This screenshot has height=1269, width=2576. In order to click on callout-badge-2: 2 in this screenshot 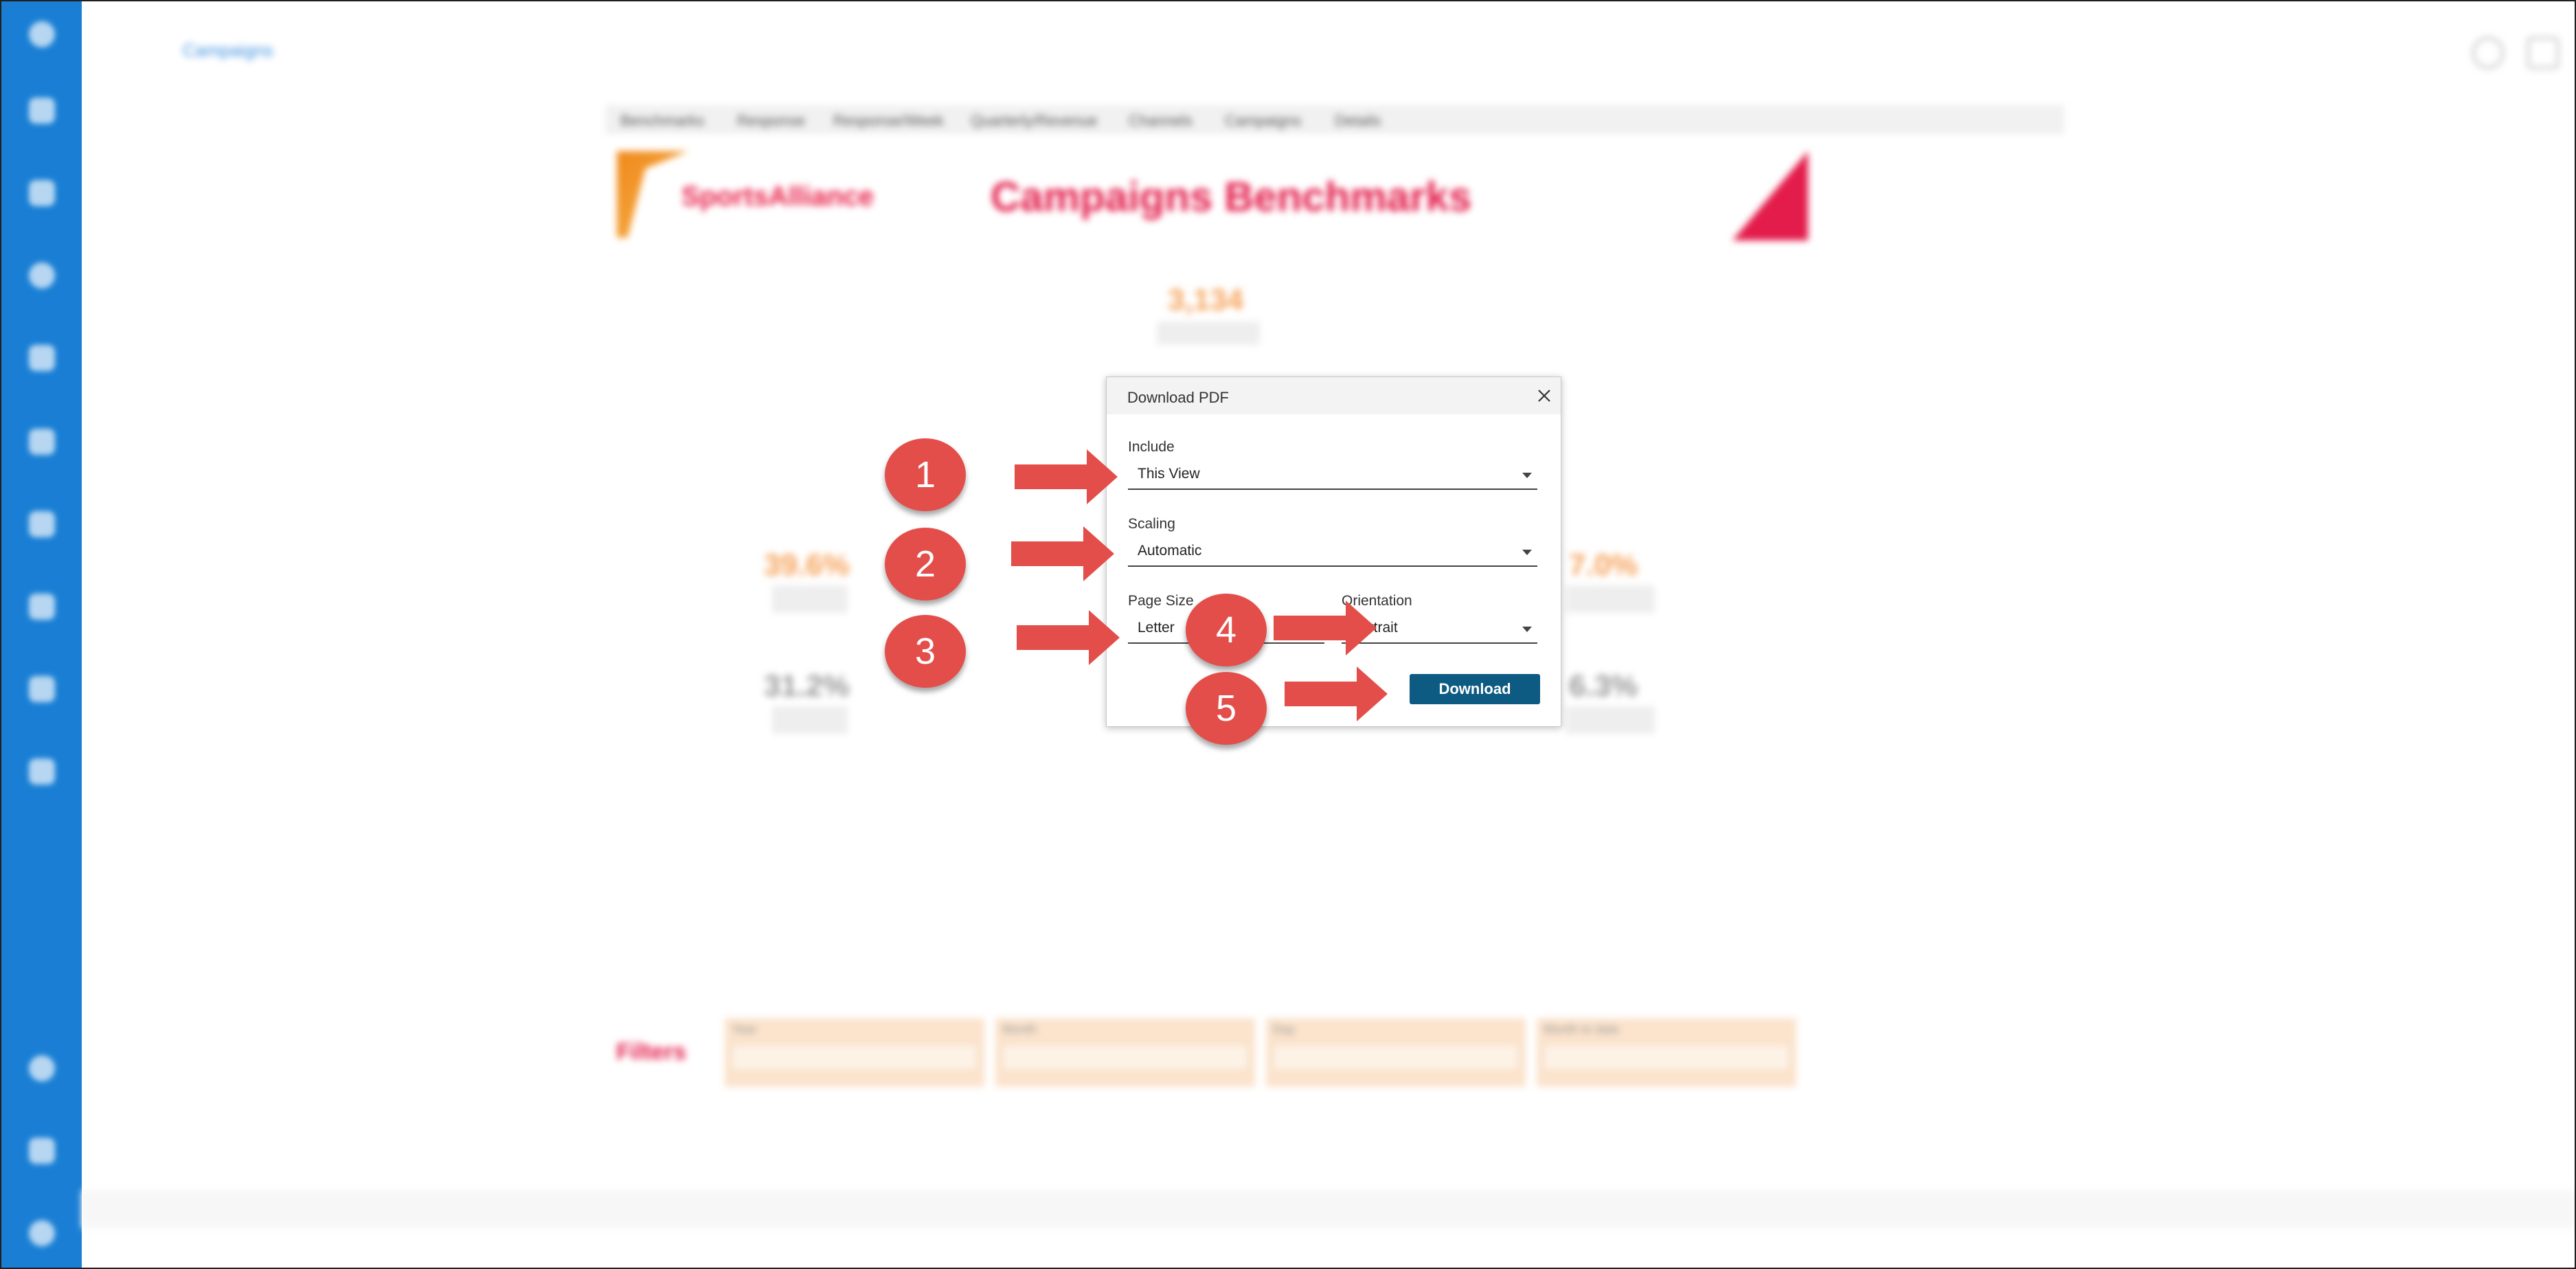, I will do `click(925, 564)`.